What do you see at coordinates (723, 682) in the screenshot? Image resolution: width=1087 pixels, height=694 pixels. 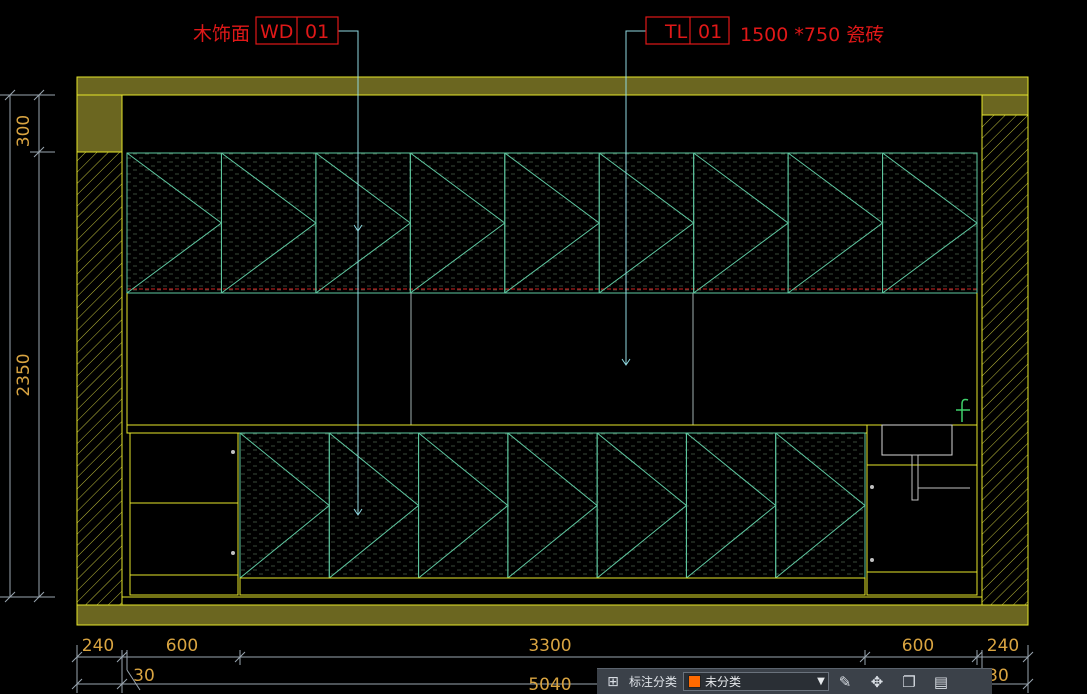 I see `category-select-value: 未分类` at bounding box center [723, 682].